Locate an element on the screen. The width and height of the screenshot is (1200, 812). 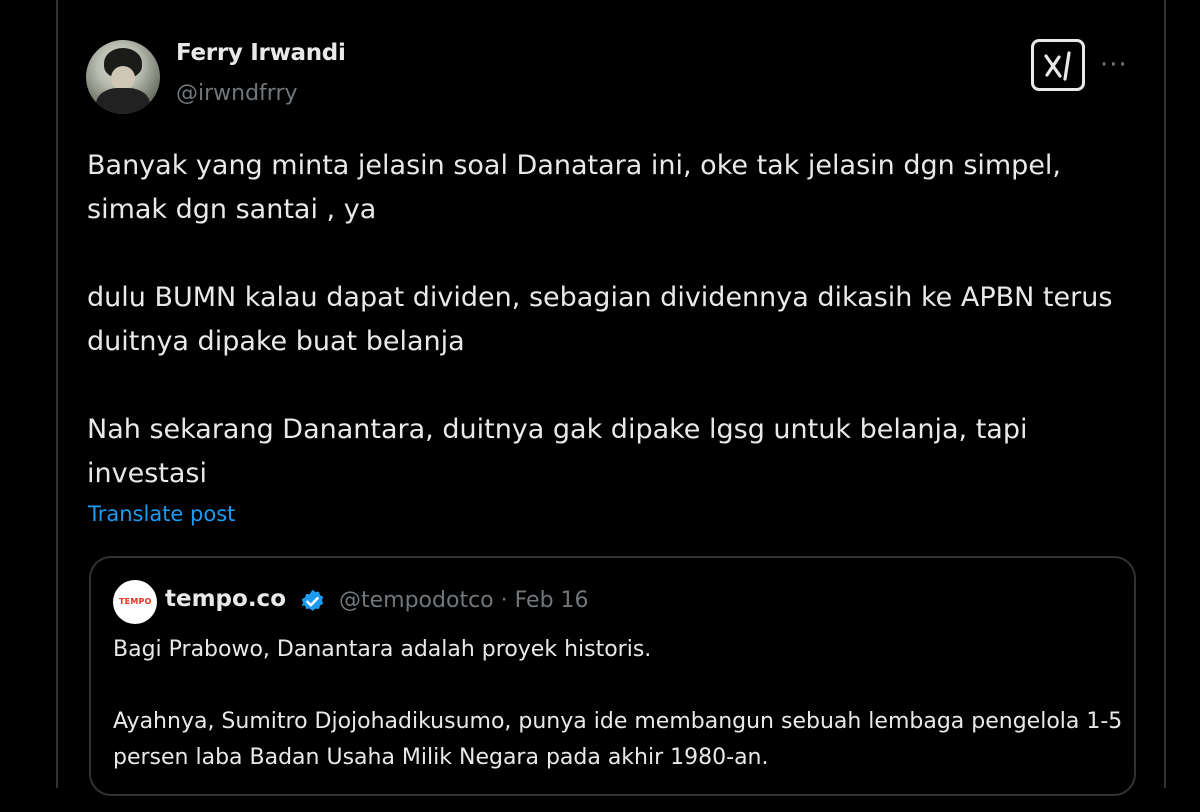
quoted-author-avatar: TEMPO is located at coordinates (135, 602).